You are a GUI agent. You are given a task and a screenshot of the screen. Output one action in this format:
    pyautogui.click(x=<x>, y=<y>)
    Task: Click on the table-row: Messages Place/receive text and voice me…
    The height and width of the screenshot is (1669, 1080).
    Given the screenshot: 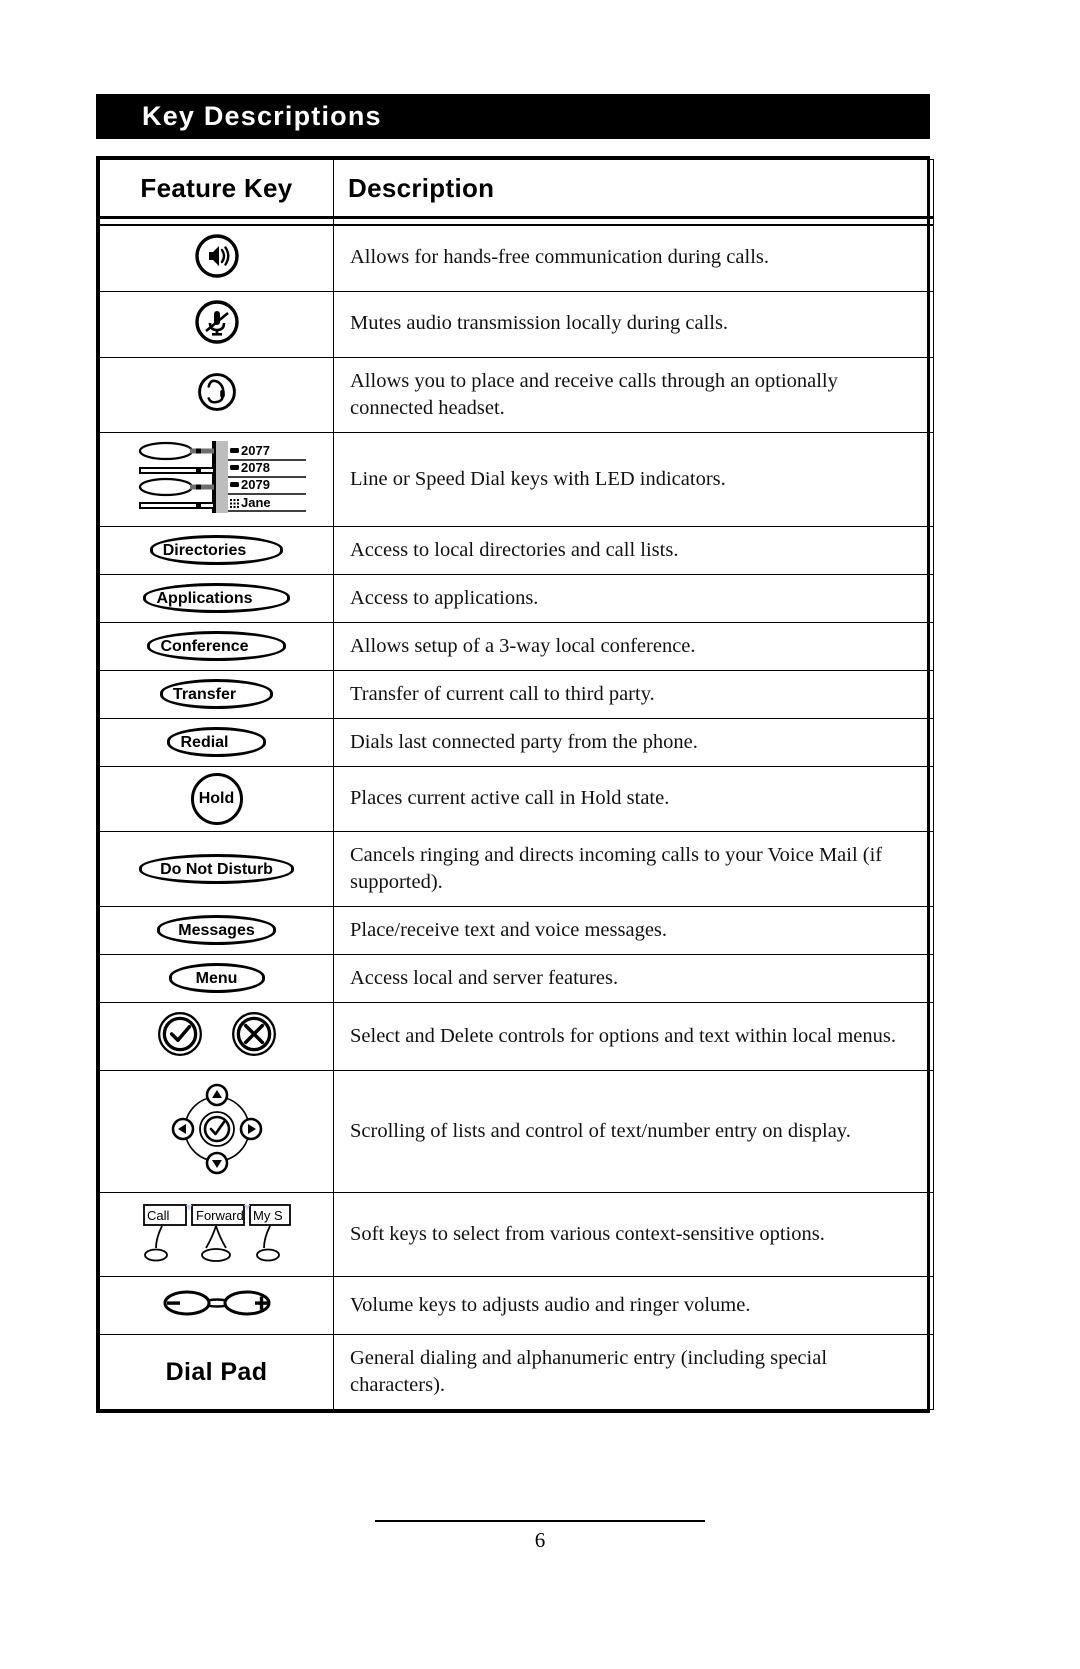 What is the action you would take?
    pyautogui.click(x=516, y=930)
    